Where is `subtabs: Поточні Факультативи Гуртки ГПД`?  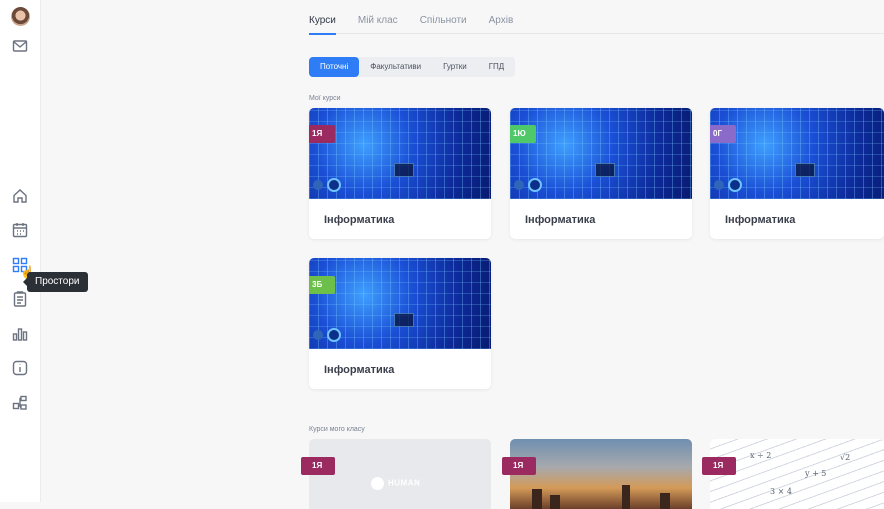 subtabs: Поточні Факультативи Гуртки ГПД is located at coordinates (412, 67).